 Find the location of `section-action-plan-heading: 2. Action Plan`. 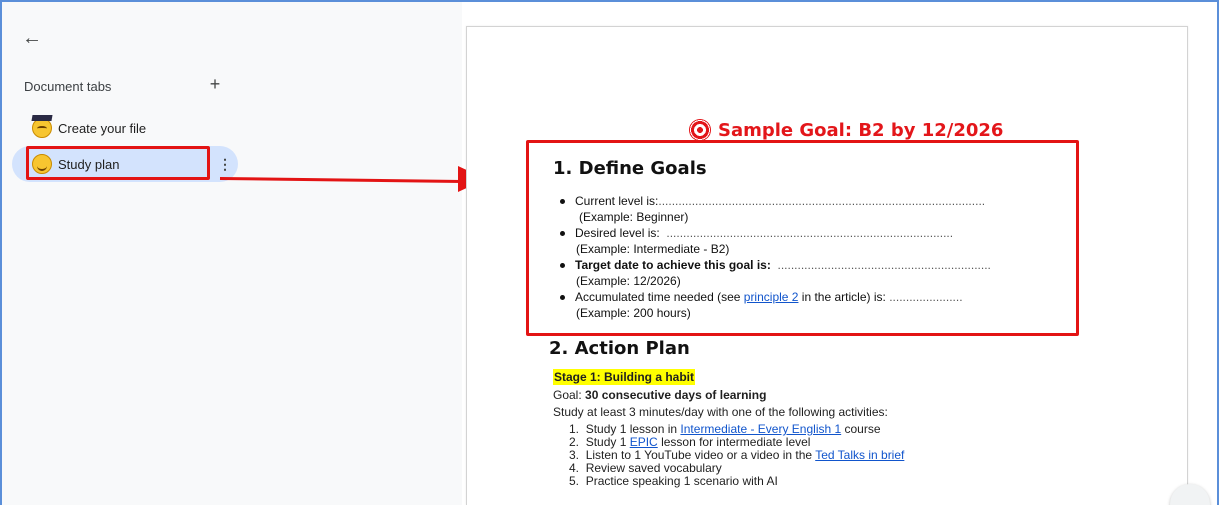

section-action-plan-heading: 2. Action Plan is located at coordinates (619, 348).